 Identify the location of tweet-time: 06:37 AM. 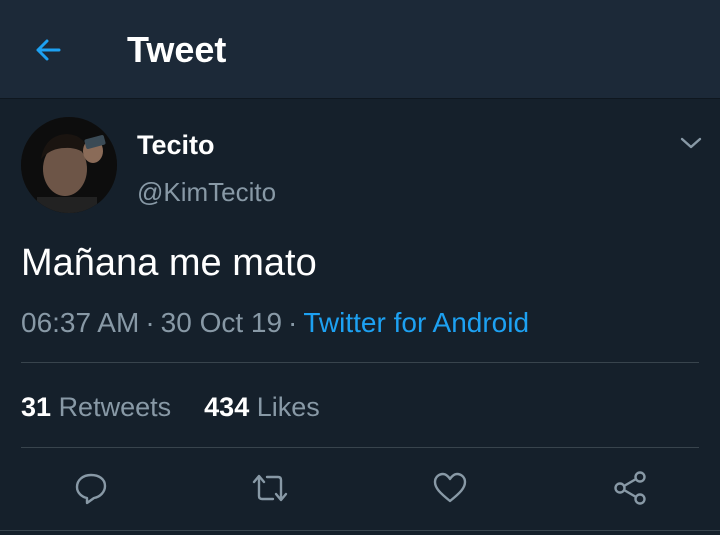
(80, 322).